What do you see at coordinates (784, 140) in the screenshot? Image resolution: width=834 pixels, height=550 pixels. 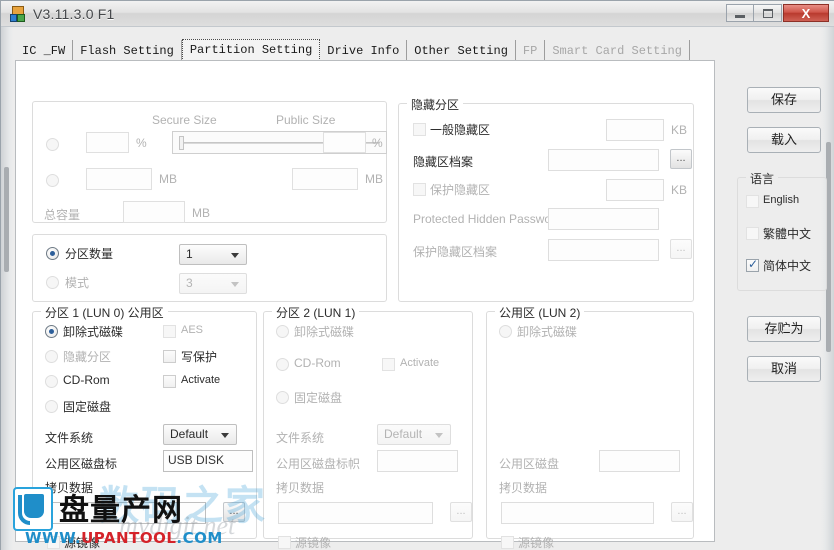 I see `load-button: 载入` at bounding box center [784, 140].